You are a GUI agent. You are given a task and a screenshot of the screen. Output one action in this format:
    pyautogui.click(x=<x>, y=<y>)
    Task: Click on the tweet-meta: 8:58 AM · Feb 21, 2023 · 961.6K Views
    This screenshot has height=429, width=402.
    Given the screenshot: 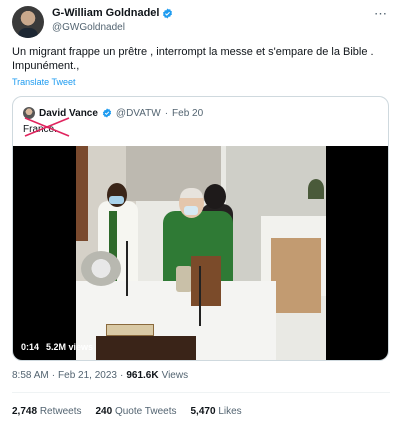 What is the action you would take?
    pyautogui.click(x=100, y=375)
    